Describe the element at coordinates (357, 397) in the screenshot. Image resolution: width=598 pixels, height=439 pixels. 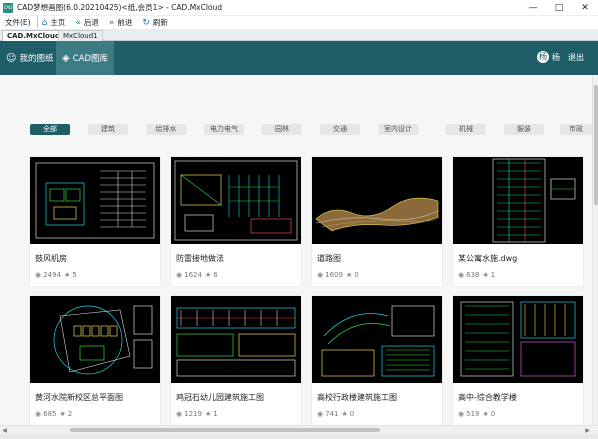
I see `drawing-title: 高校行政楼建筑施工图` at that location.